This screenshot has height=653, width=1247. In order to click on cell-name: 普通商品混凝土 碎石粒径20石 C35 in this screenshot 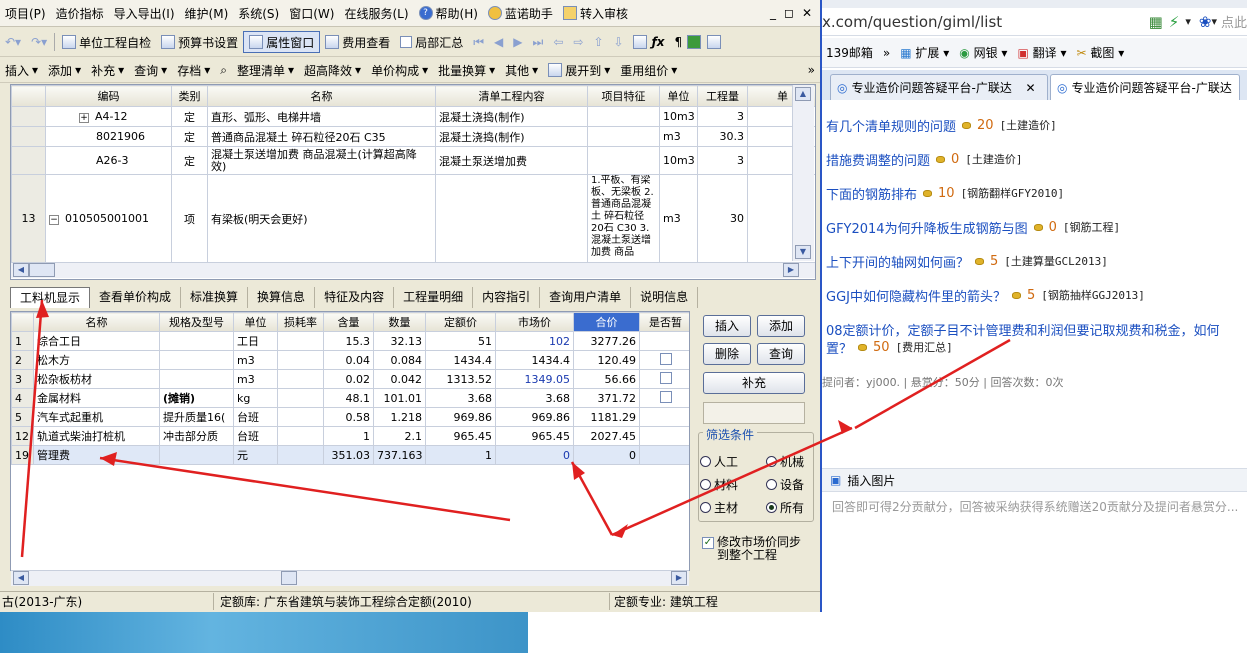, I will do `click(321, 136)`.